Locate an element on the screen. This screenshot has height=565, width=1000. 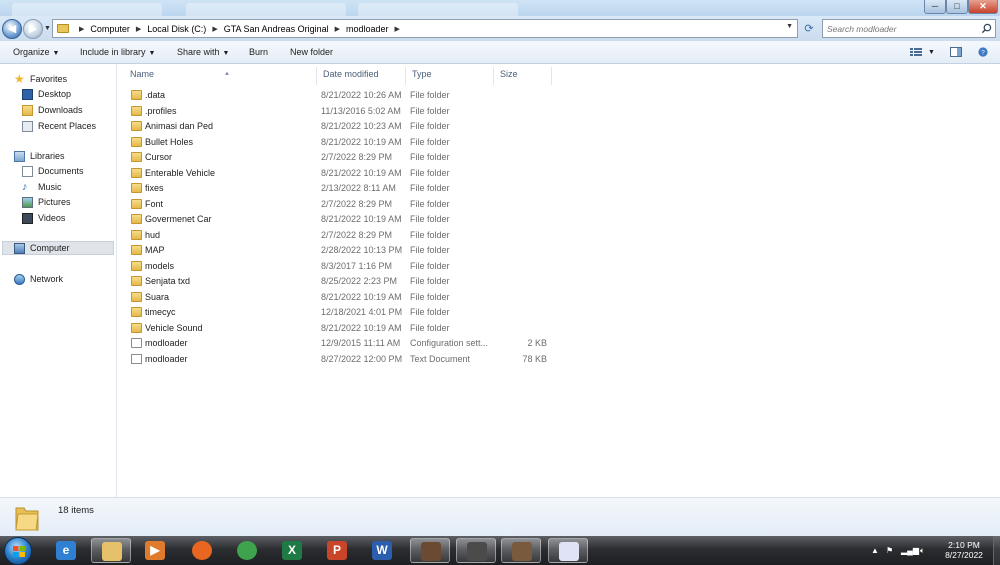
nav-downloads-label: Downloads is located at coordinates (60, 110).